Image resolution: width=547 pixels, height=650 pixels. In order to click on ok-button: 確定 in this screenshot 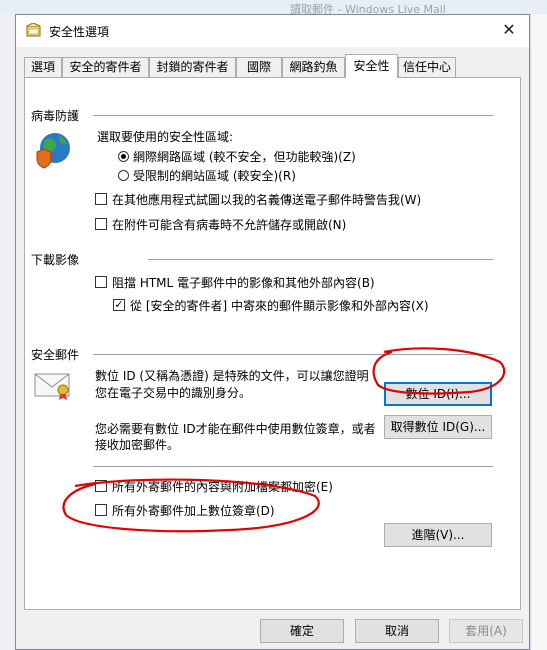, I will do `click(302, 631)`.